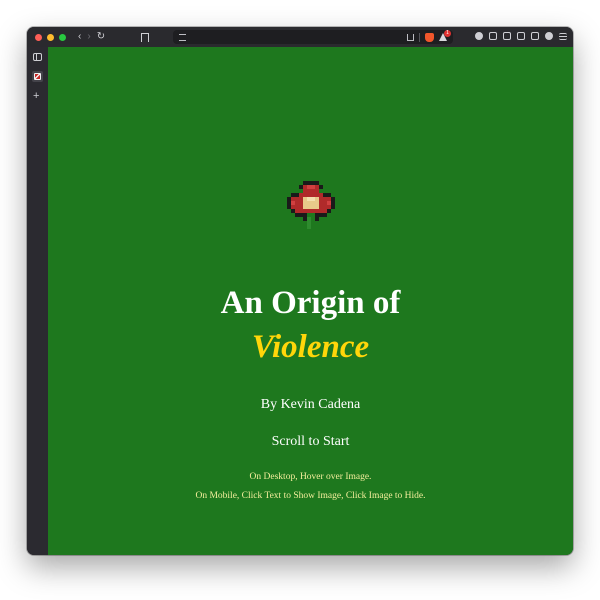 This screenshot has width=600, height=600. I want to click on leo-ai-icon, so click(479, 36).